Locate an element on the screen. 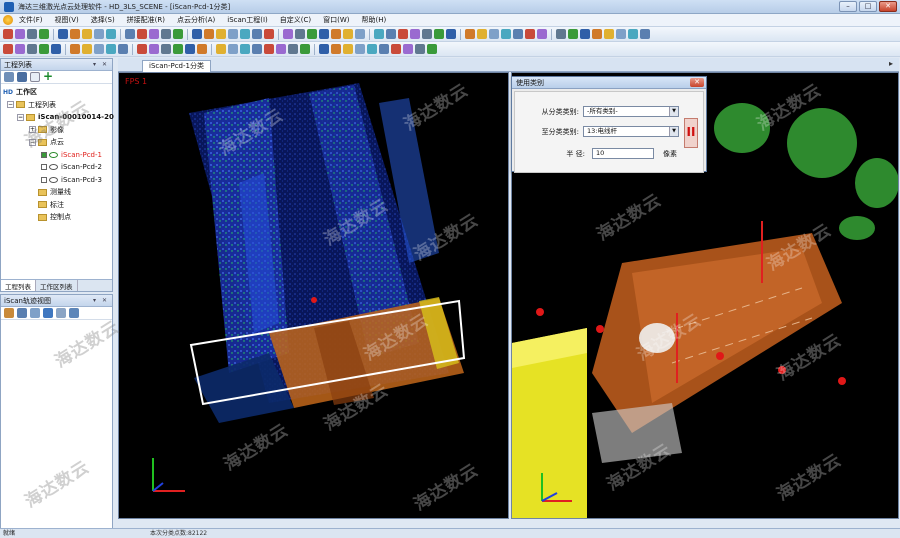  menu-help: 帮助(H) is located at coordinates (374, 20).